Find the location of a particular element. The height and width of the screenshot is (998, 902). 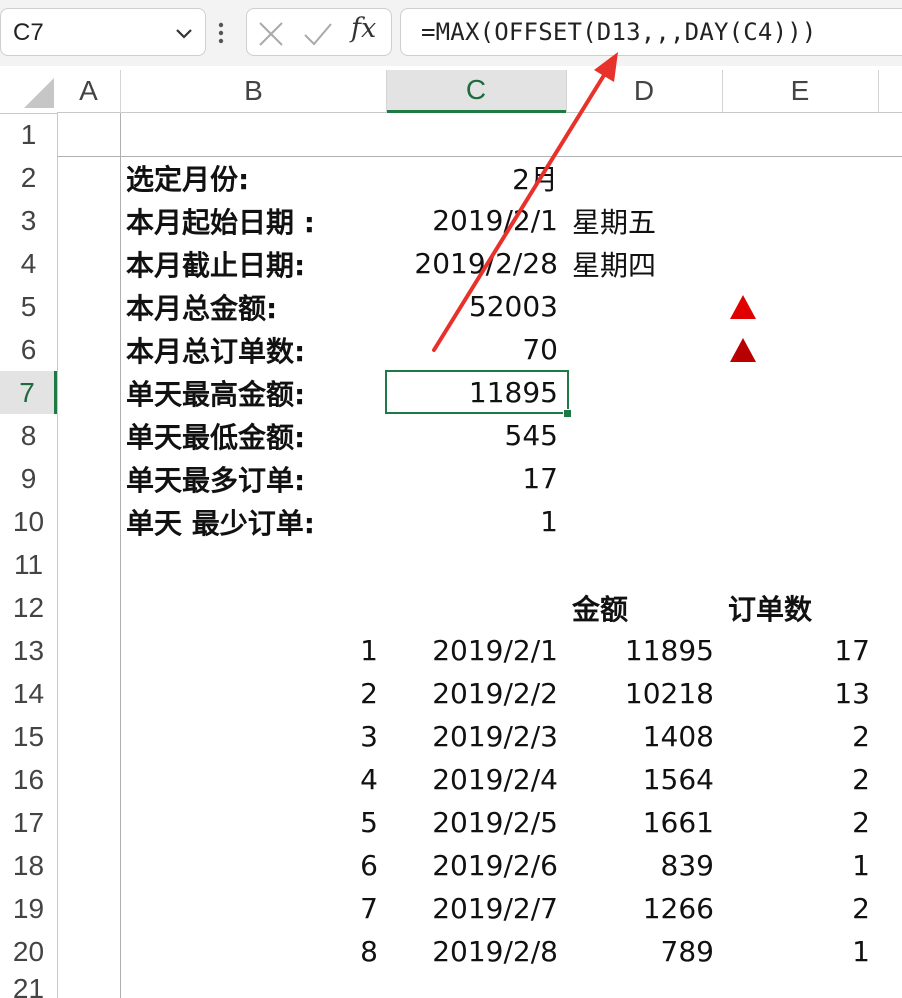

row-header-12: 12 is located at coordinates (28, 607).